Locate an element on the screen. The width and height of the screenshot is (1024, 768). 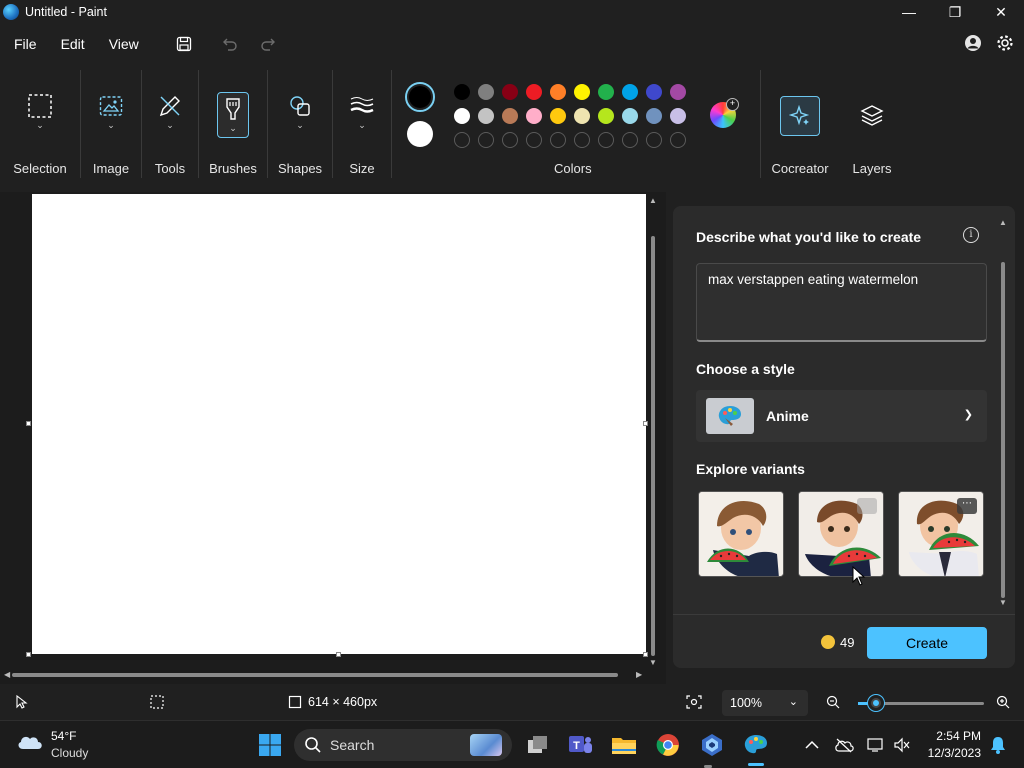
resize-handle-bottom-right is located at coordinates (645, 654).